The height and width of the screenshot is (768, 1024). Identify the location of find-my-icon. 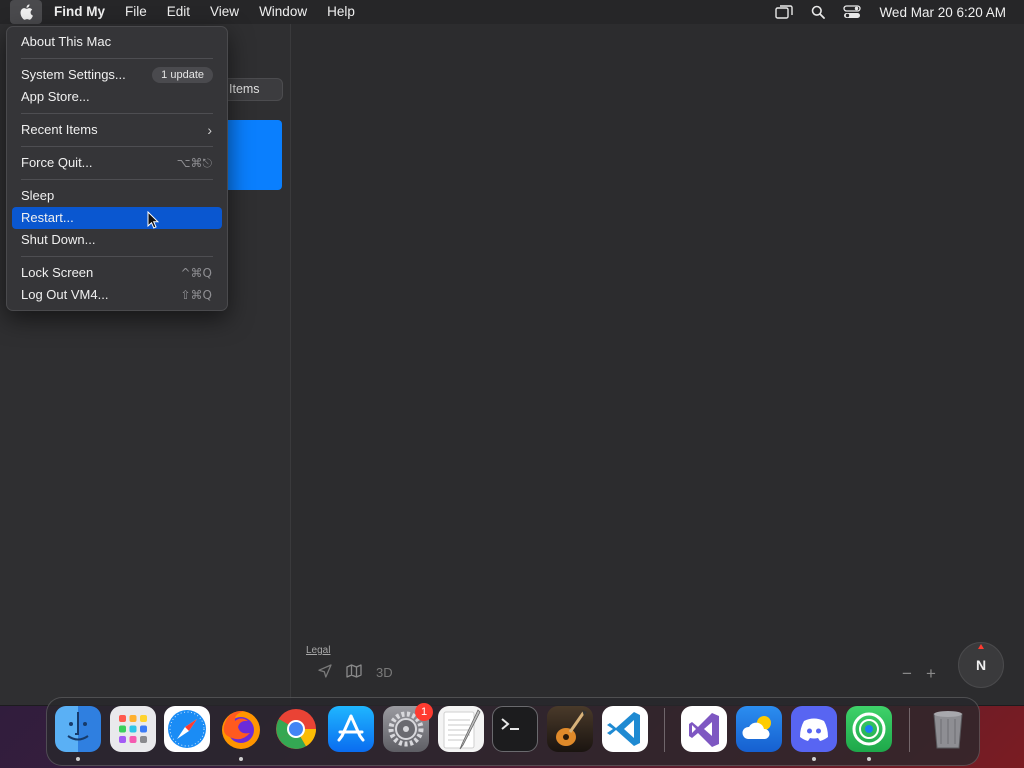
(869, 729).